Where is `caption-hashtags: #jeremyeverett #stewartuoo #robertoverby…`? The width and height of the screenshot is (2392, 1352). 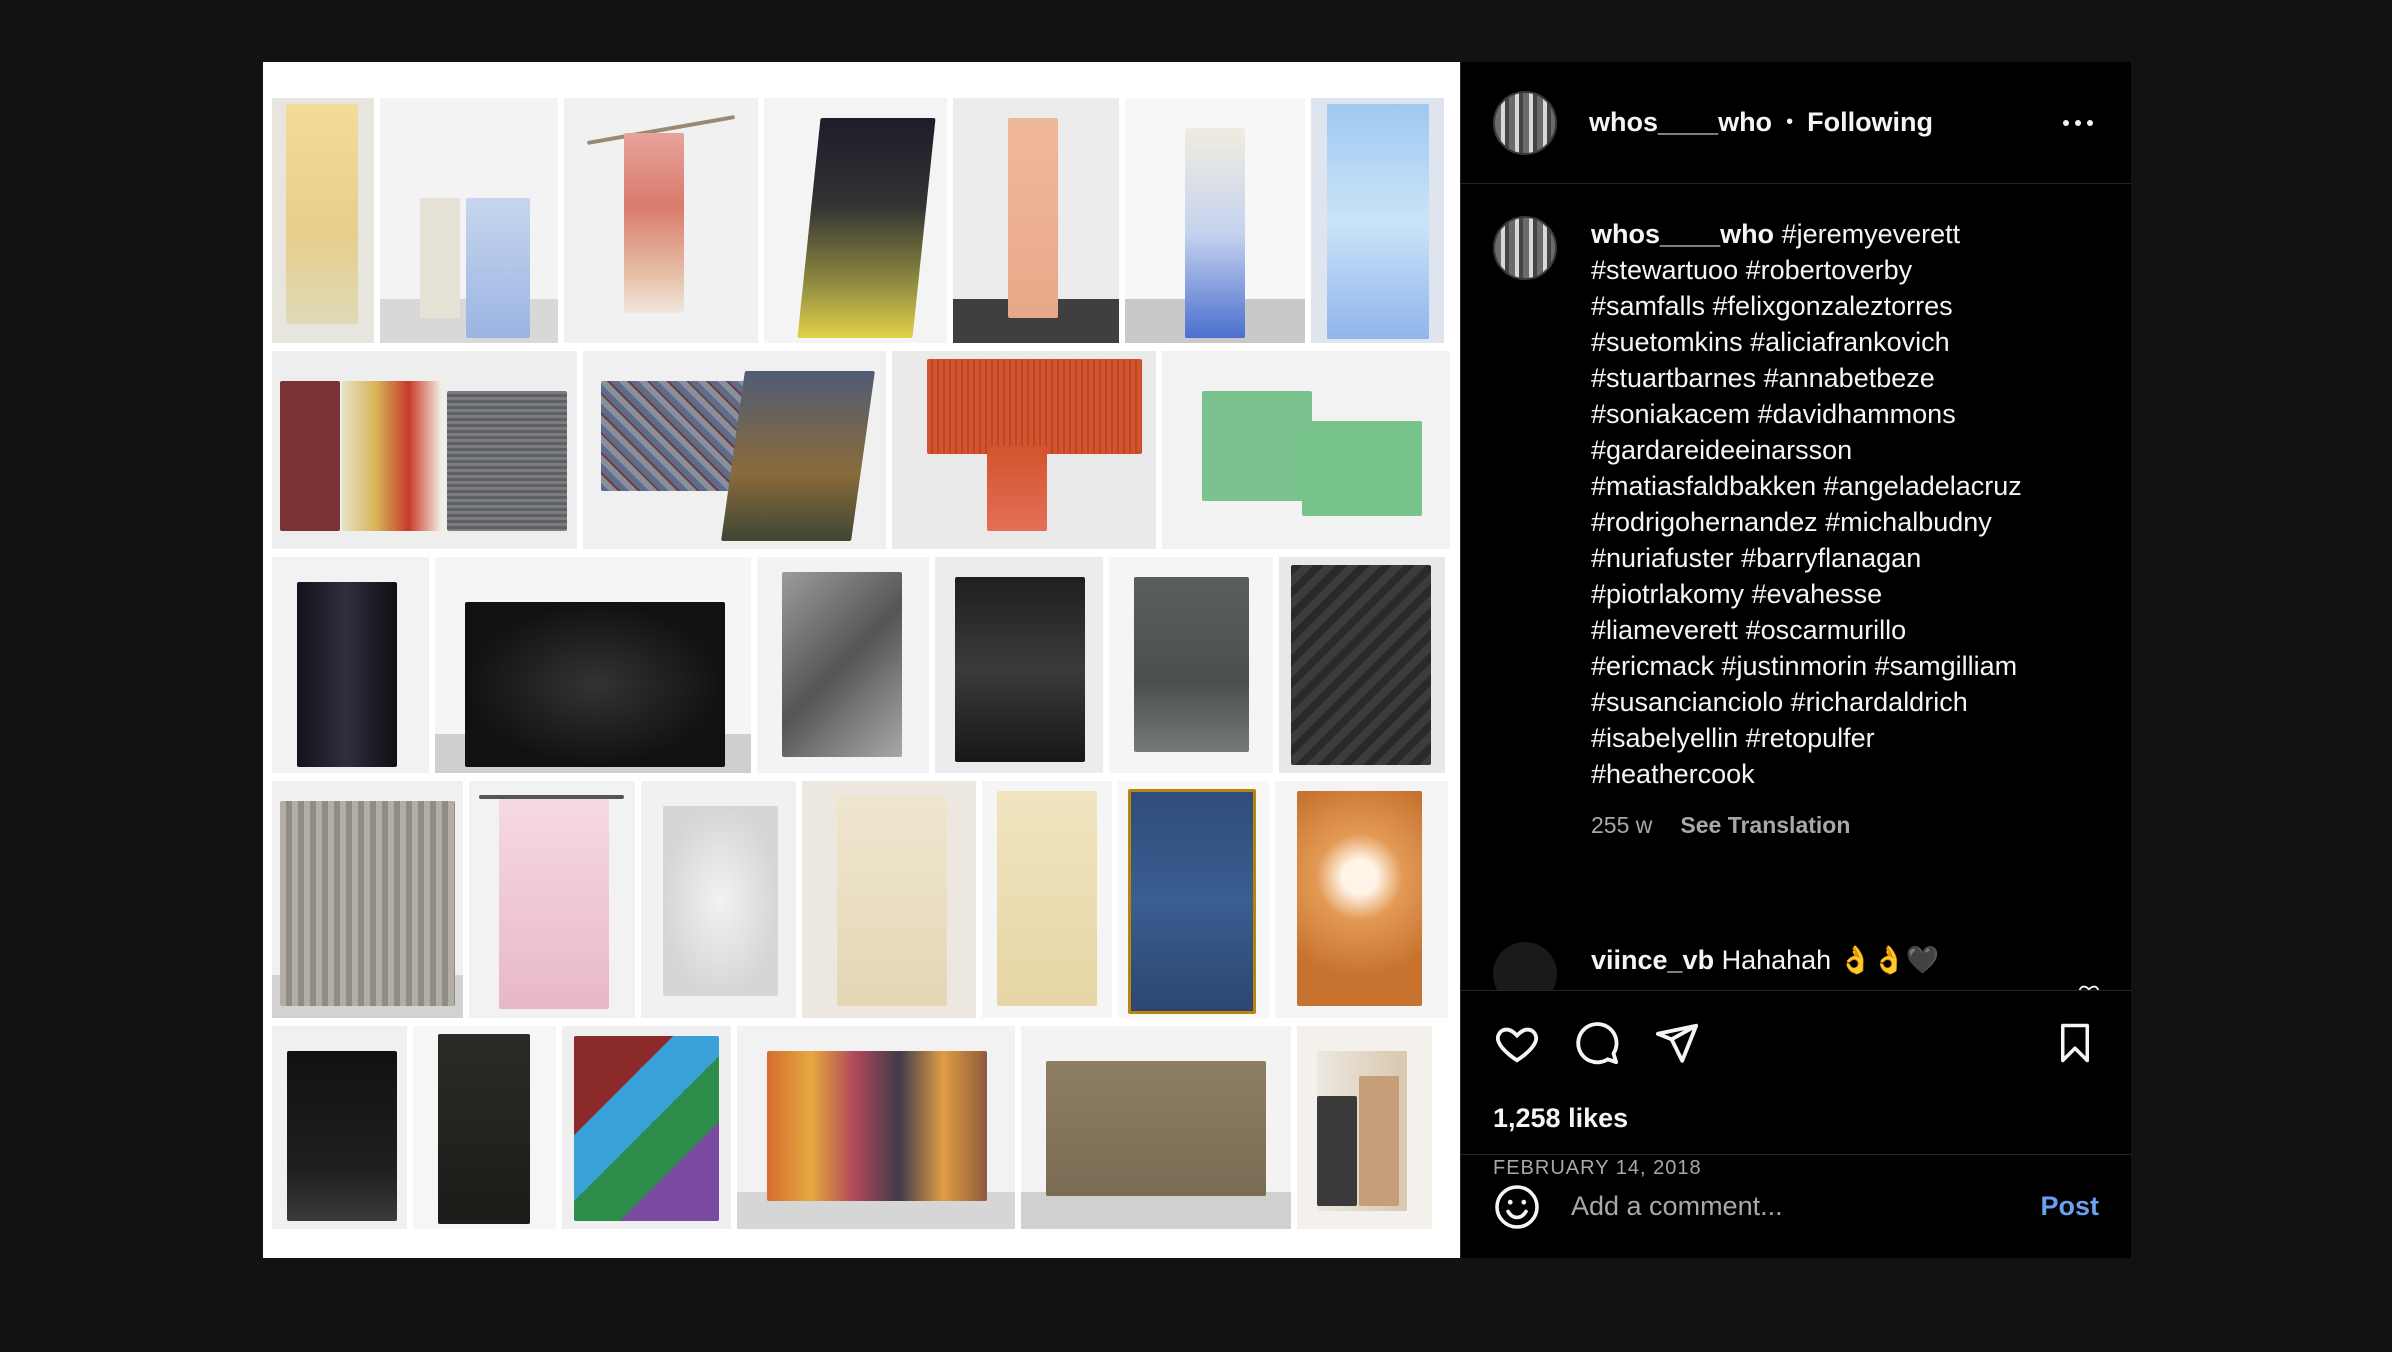
caption-hashtags: #jeremyeverett #stewartuoo #robertoverby… is located at coordinates (1806, 504).